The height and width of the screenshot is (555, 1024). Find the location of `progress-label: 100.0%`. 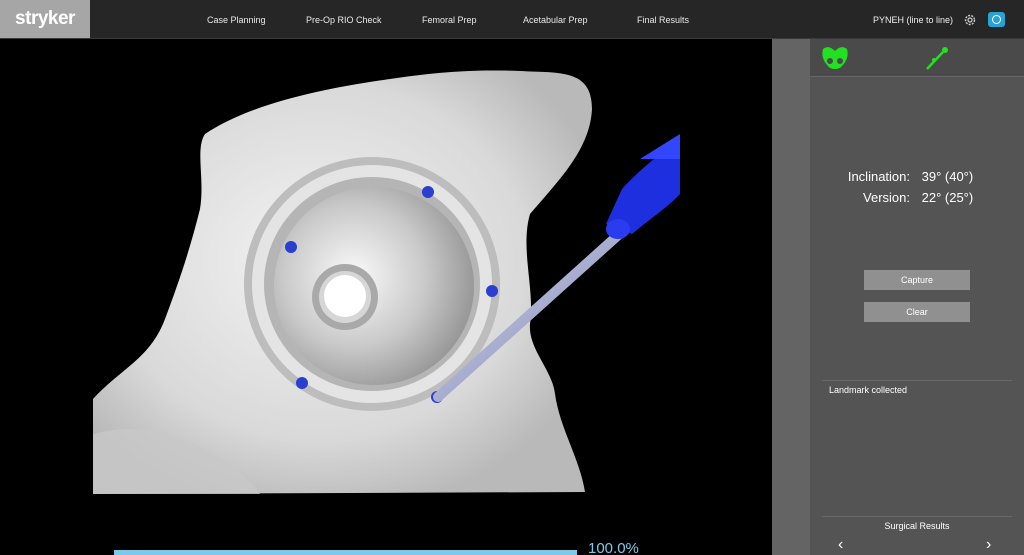

progress-label: 100.0% is located at coordinates (613, 547).